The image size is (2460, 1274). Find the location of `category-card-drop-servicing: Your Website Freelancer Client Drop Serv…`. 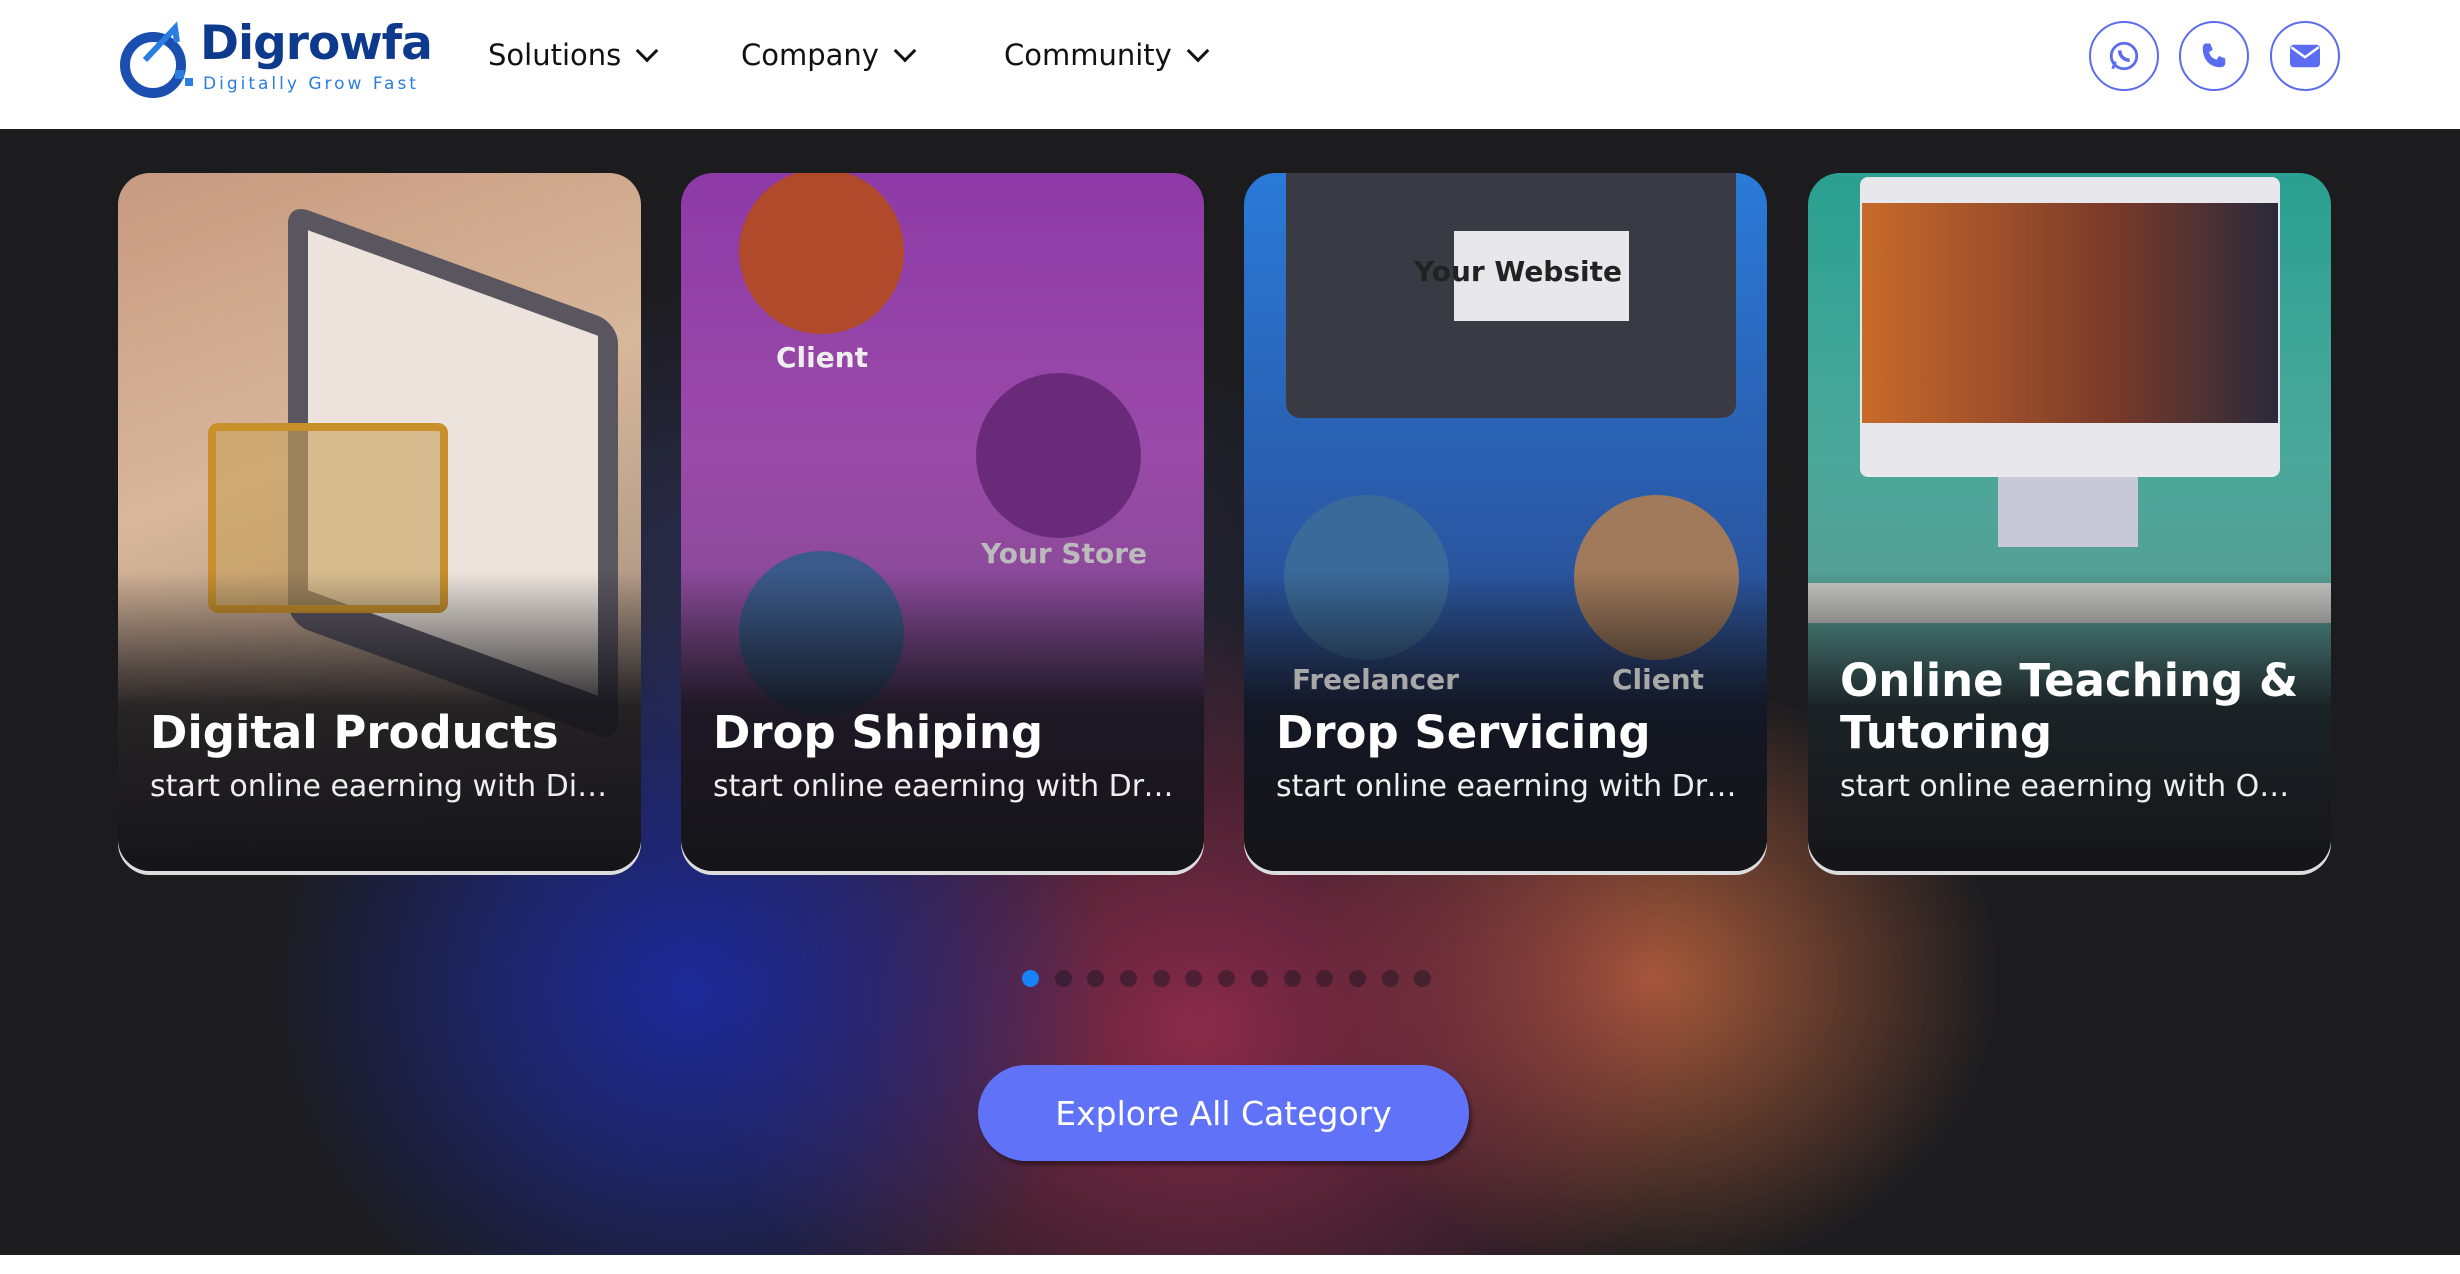

category-card-drop-servicing: Your Website Freelancer Client Drop Serv… is located at coordinates (1505, 522).